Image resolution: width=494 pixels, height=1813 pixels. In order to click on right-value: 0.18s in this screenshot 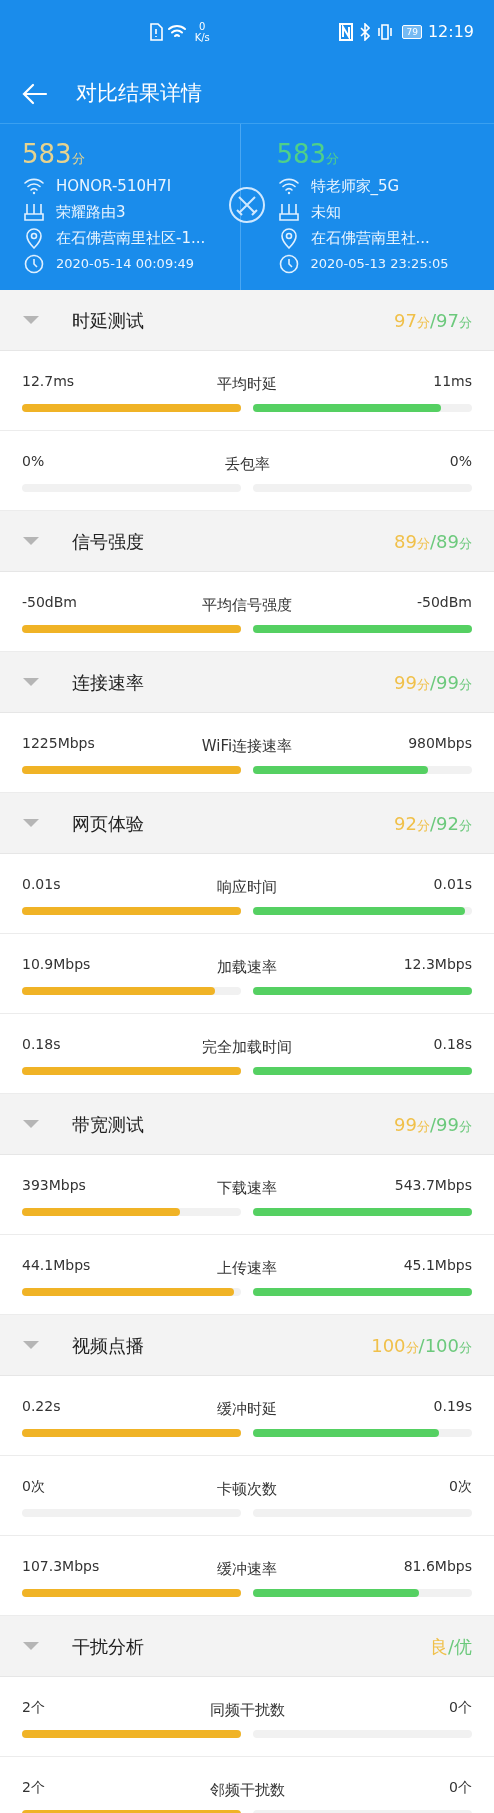, I will do `click(452, 1044)`.